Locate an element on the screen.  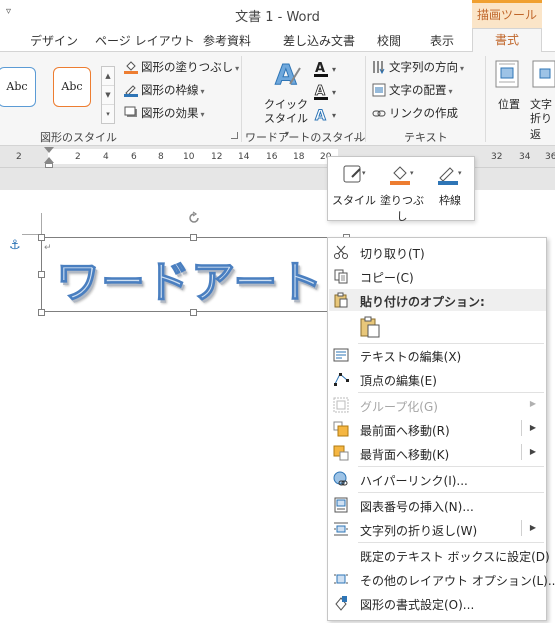
menu-item-bring-to-front: 最前面へ移動(R) ▶ is located at coordinates (437, 429).